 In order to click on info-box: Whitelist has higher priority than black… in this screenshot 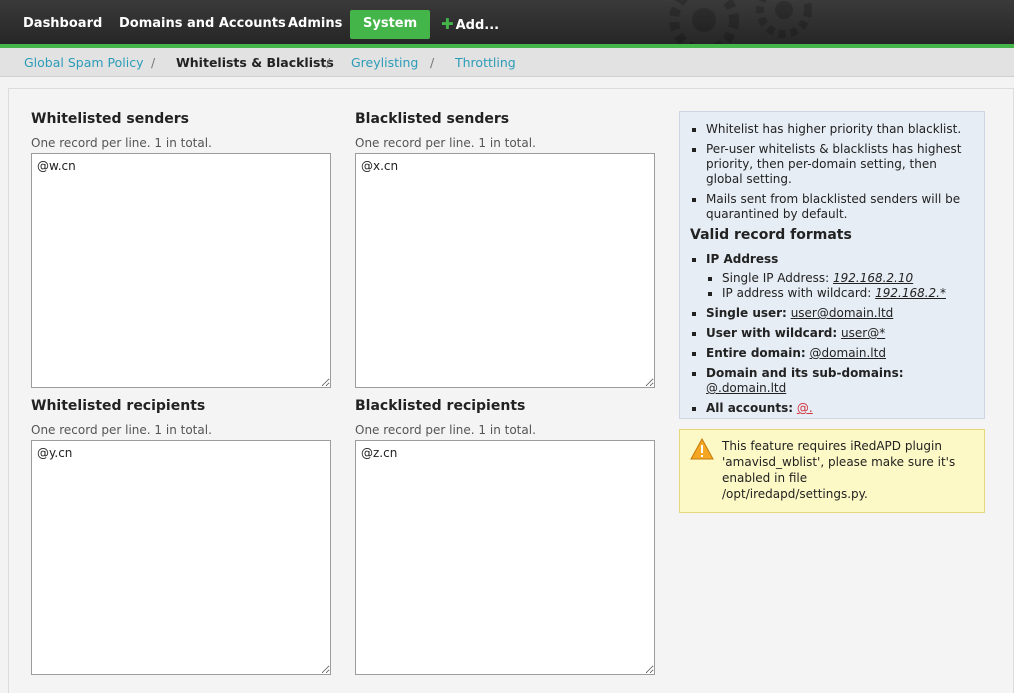, I will do `click(832, 265)`.